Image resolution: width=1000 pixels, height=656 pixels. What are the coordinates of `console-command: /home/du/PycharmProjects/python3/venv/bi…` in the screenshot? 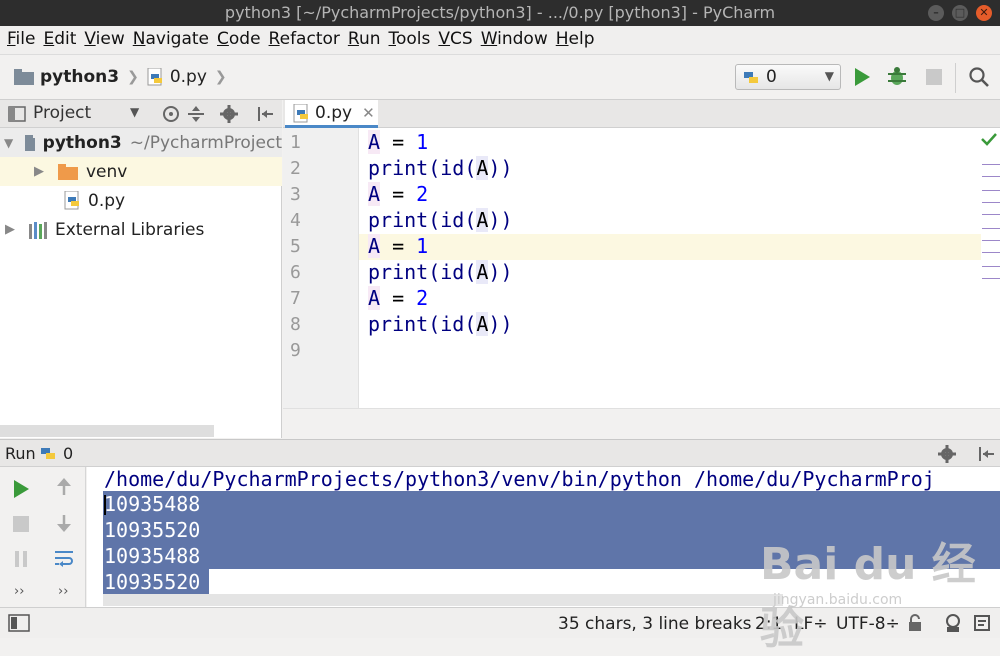 It's located at (519, 479).